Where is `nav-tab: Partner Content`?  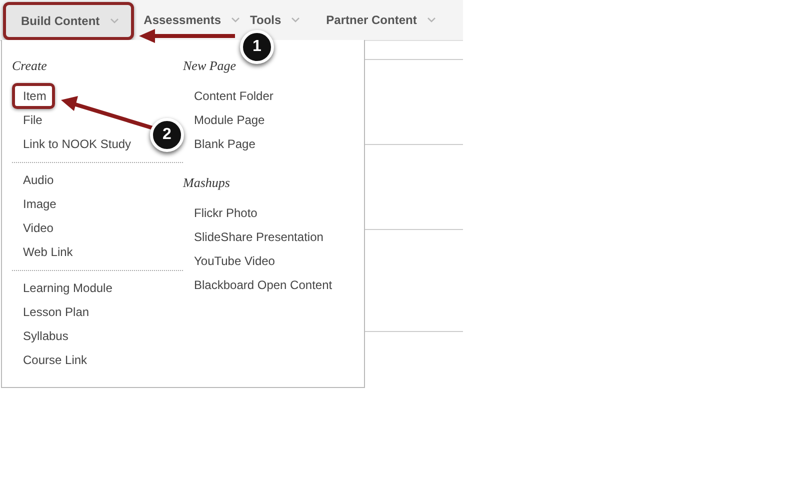
nav-tab: Partner Content is located at coordinates (381, 20).